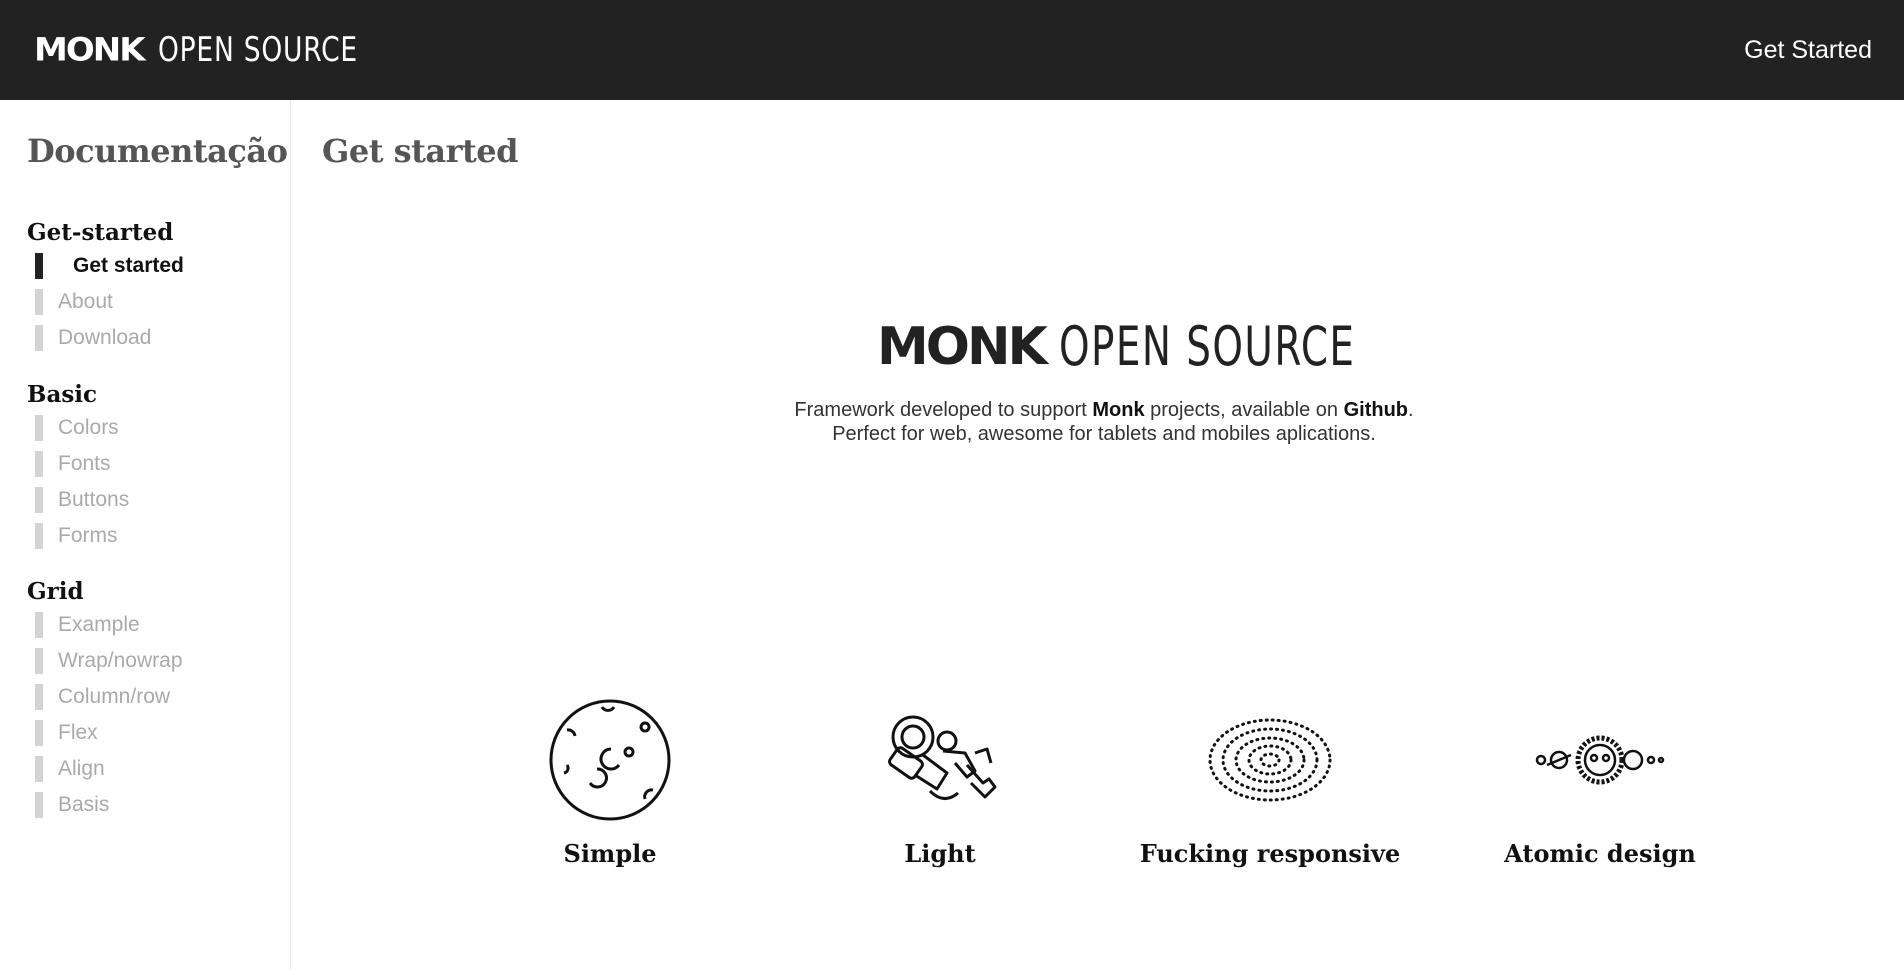  I want to click on desc-text: projects, available on, so click(1244, 410).